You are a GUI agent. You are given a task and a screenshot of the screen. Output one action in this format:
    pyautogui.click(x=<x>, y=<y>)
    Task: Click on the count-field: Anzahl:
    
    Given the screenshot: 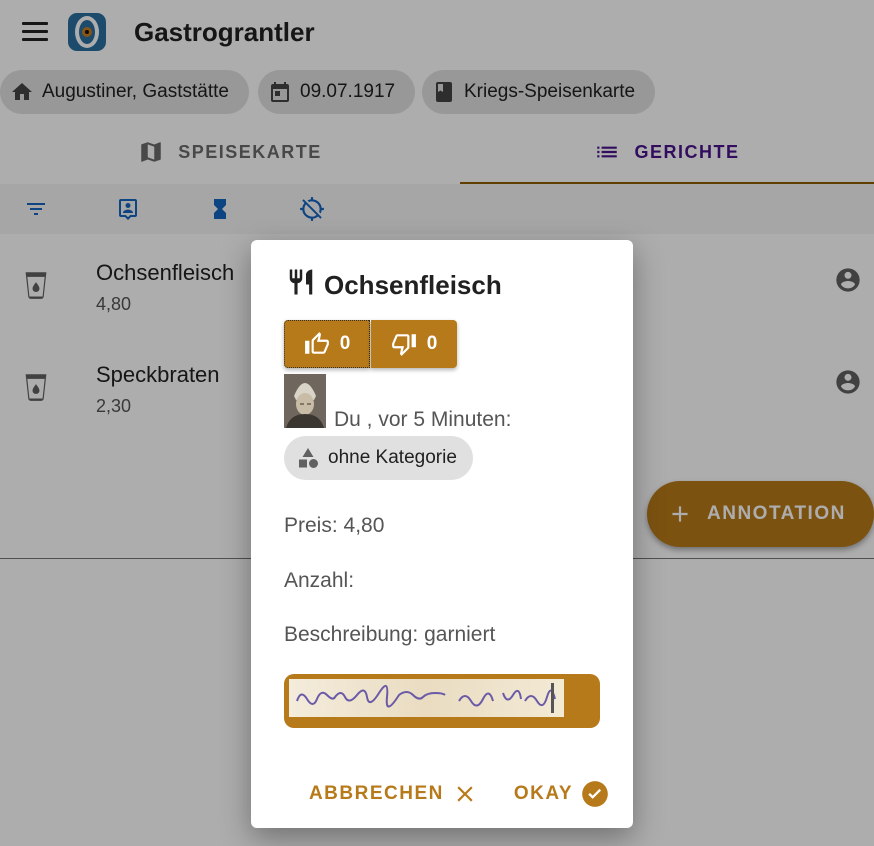 What is the action you would take?
    pyautogui.click(x=319, y=580)
    